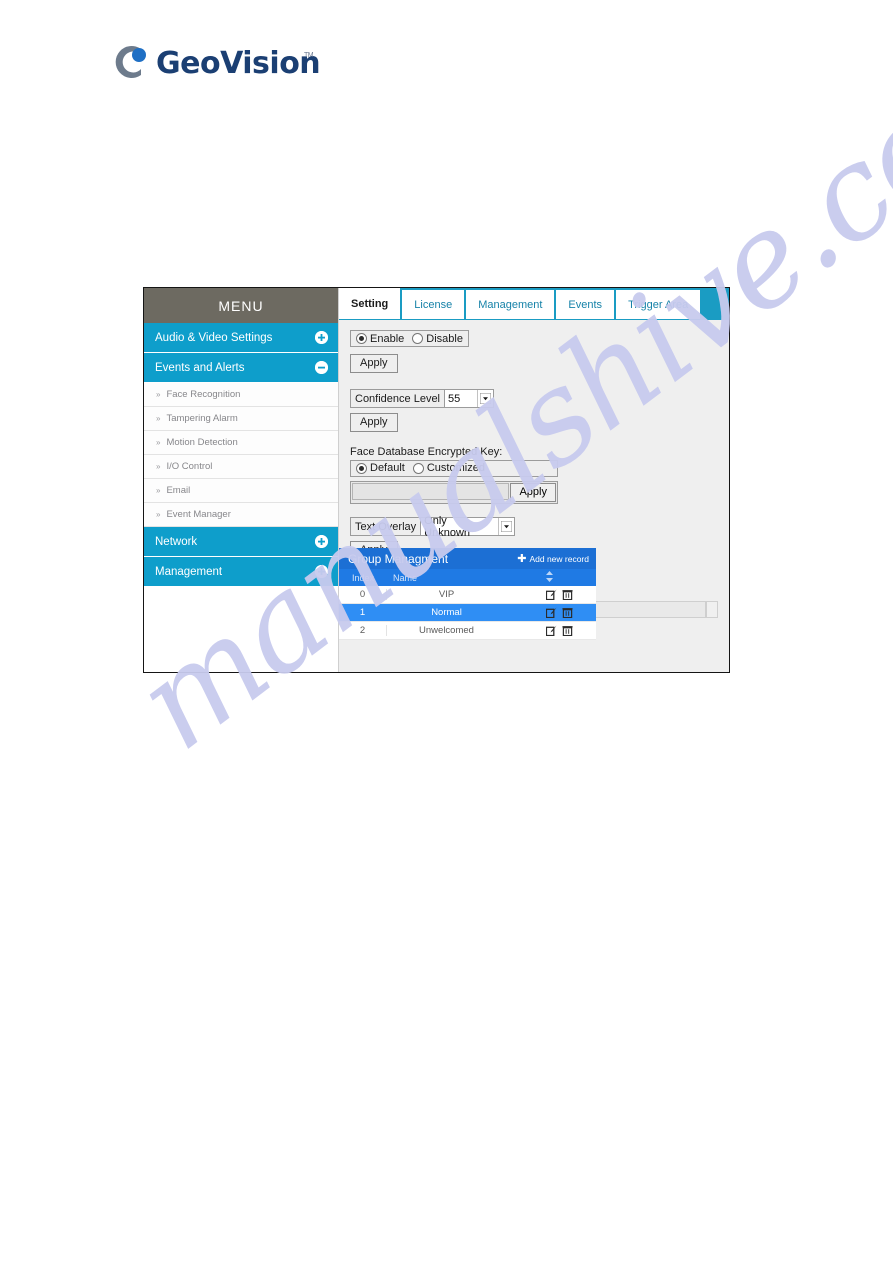 This screenshot has width=893, height=1263. I want to click on radio-default: Default, so click(380, 468).